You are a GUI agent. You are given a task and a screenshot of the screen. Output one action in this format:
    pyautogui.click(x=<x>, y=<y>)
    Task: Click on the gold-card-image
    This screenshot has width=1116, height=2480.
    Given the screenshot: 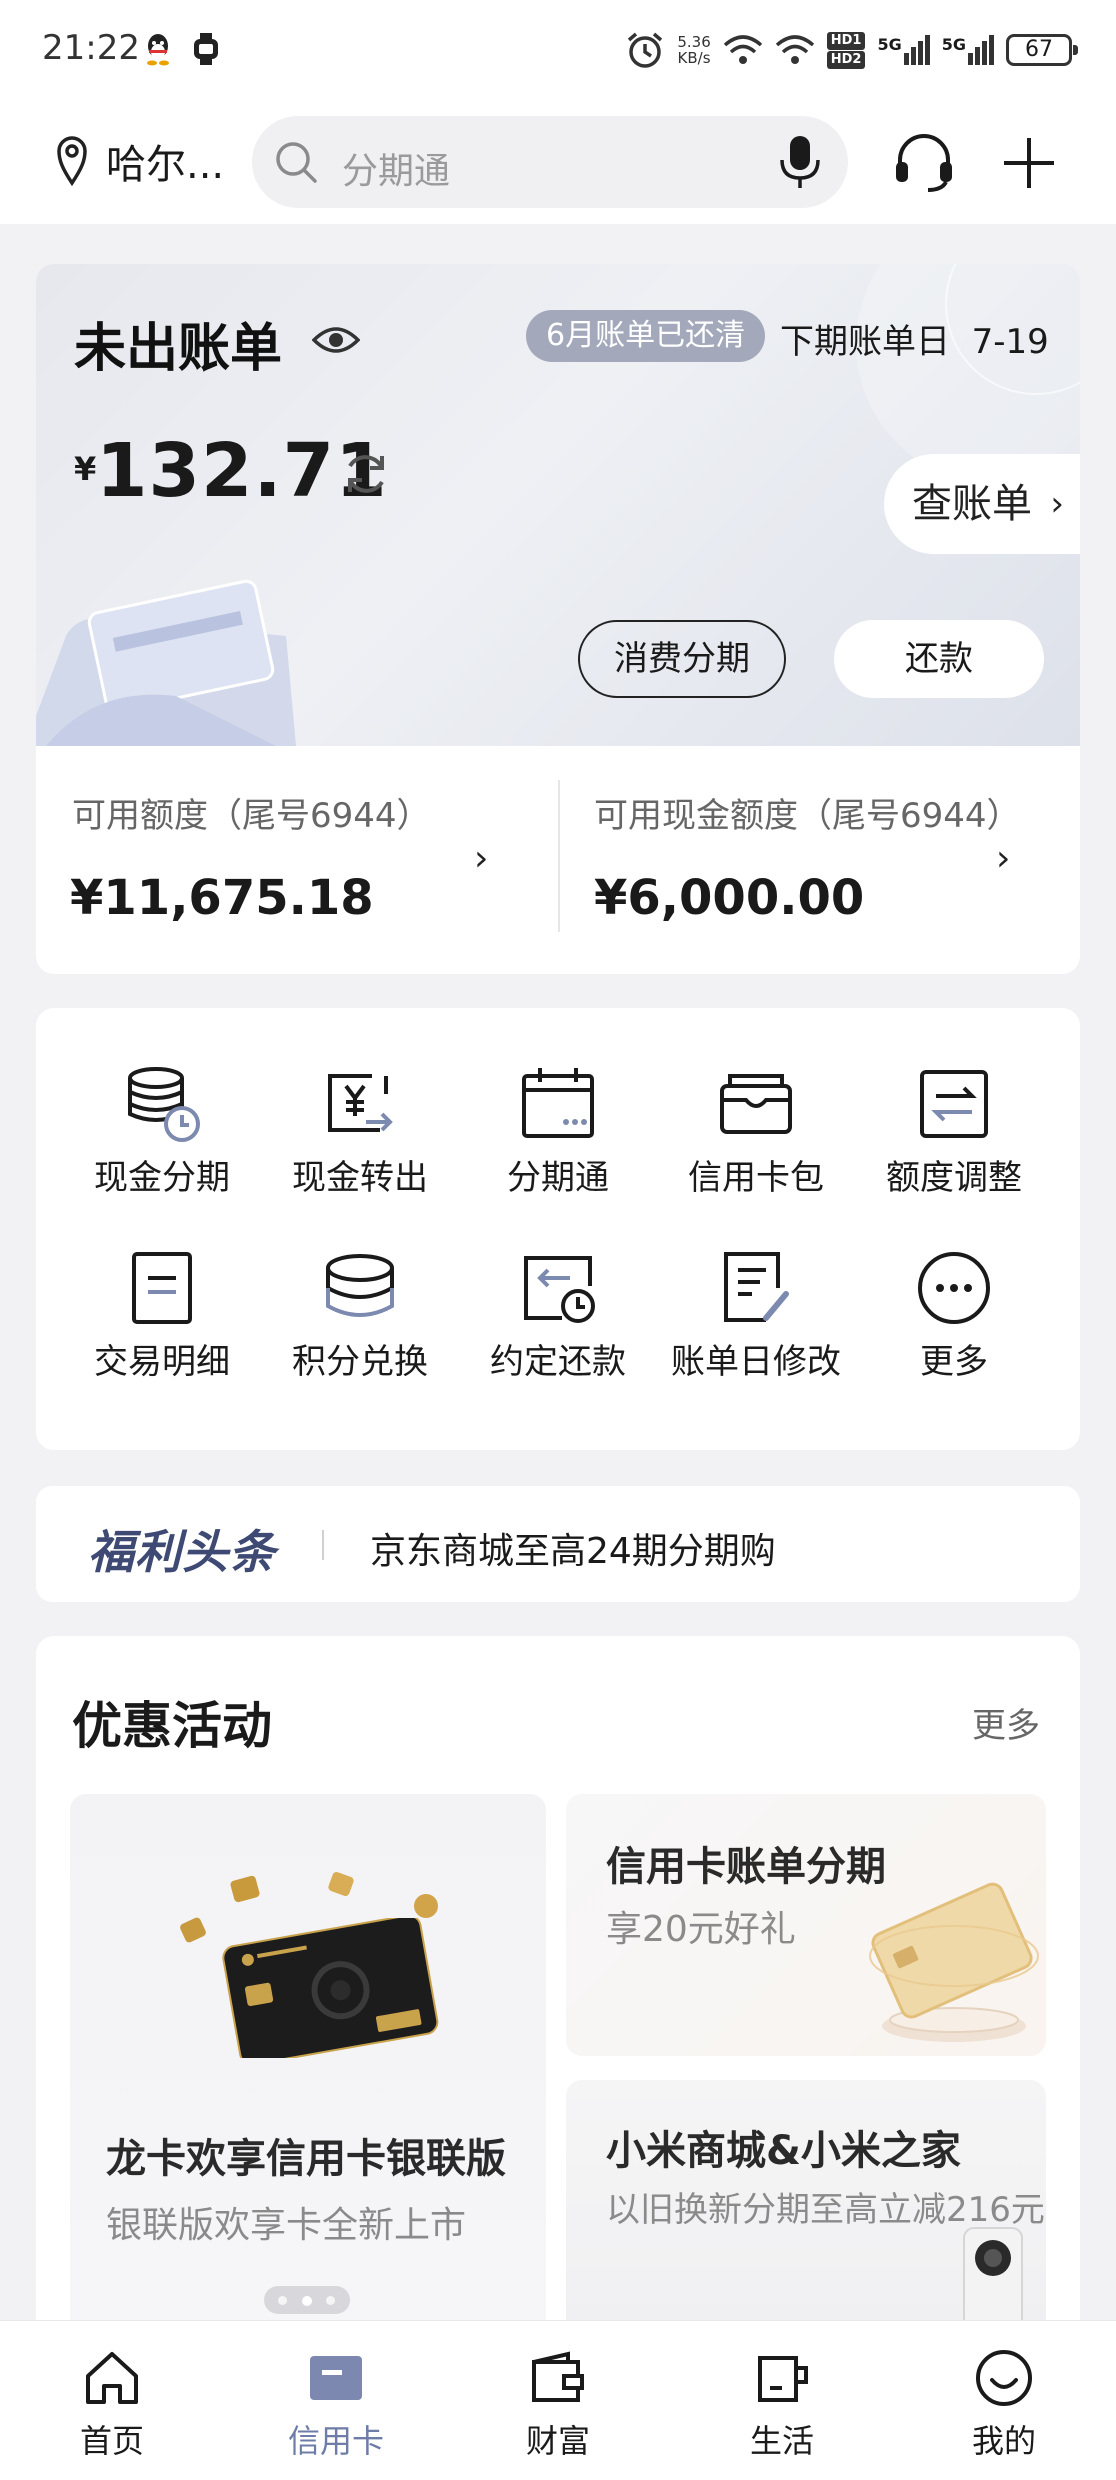 What is the action you would take?
    pyautogui.click(x=954, y=1962)
    